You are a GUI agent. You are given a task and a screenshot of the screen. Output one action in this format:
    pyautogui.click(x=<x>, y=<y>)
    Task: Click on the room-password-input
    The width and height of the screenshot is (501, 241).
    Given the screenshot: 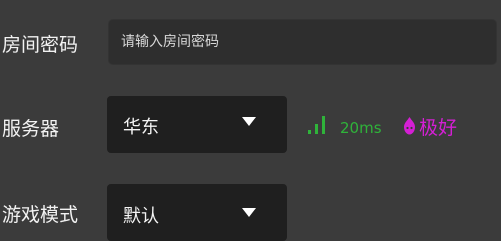 What is the action you would take?
    pyautogui.click(x=302, y=42)
    